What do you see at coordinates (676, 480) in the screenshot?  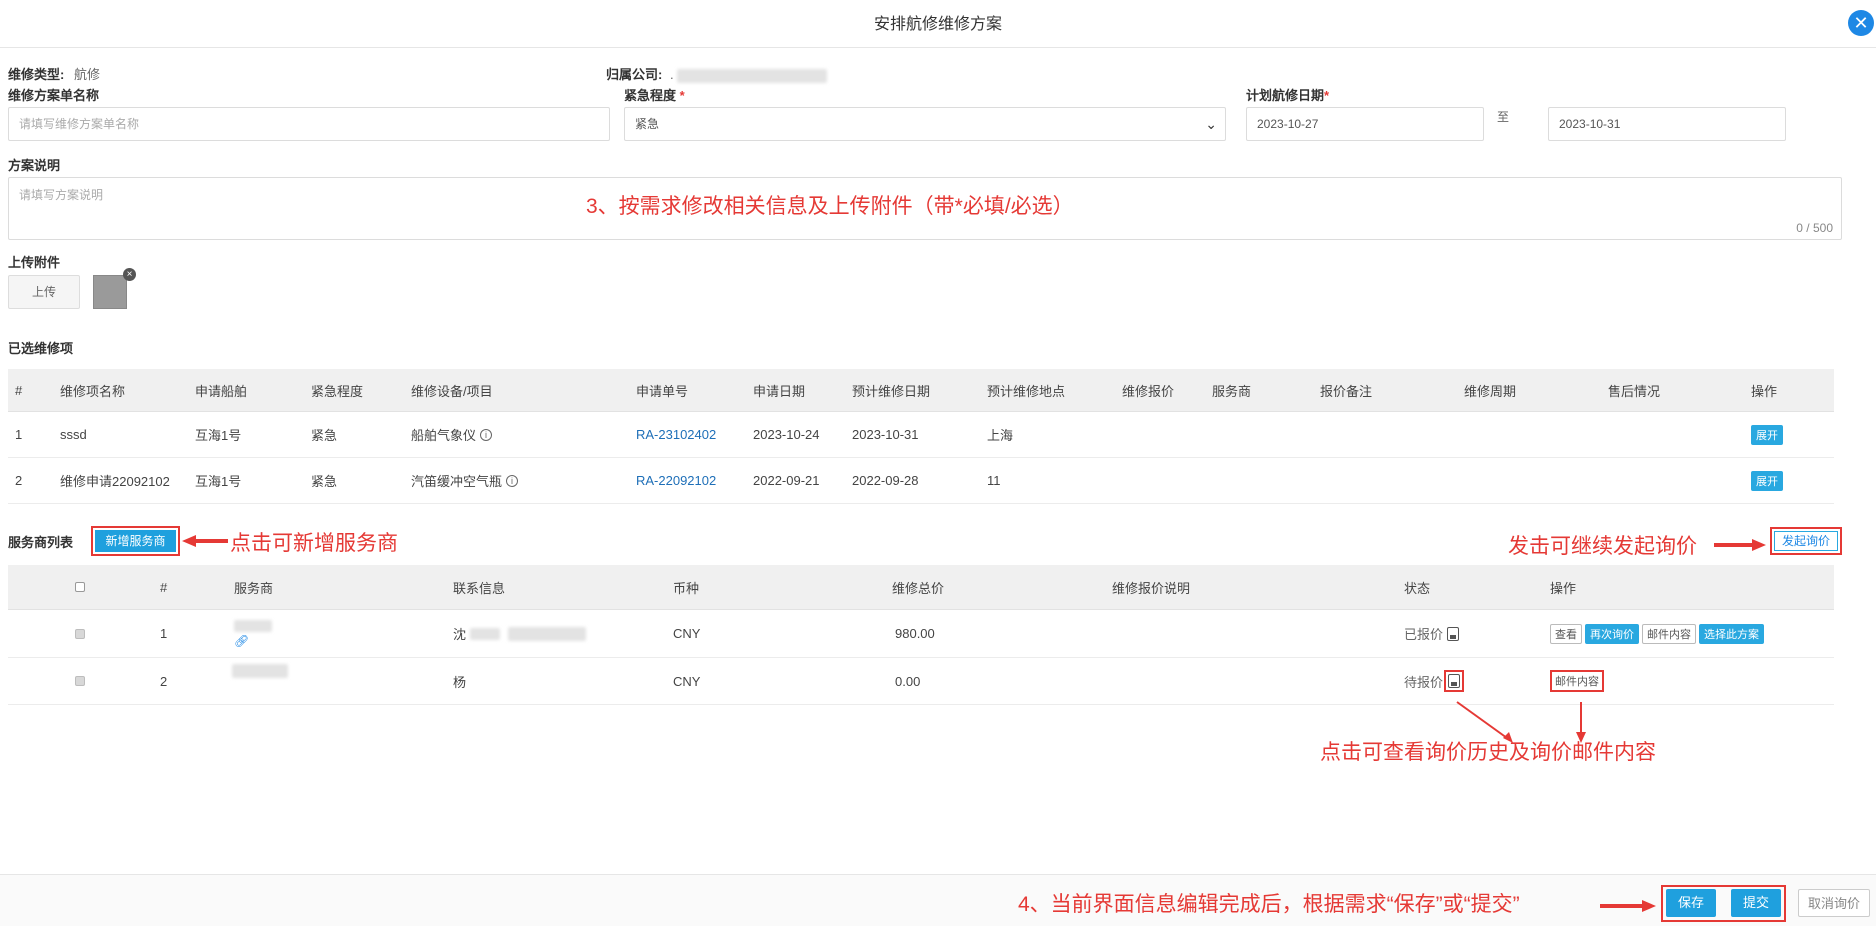 I see `row-app-no-link: RA-22092102` at bounding box center [676, 480].